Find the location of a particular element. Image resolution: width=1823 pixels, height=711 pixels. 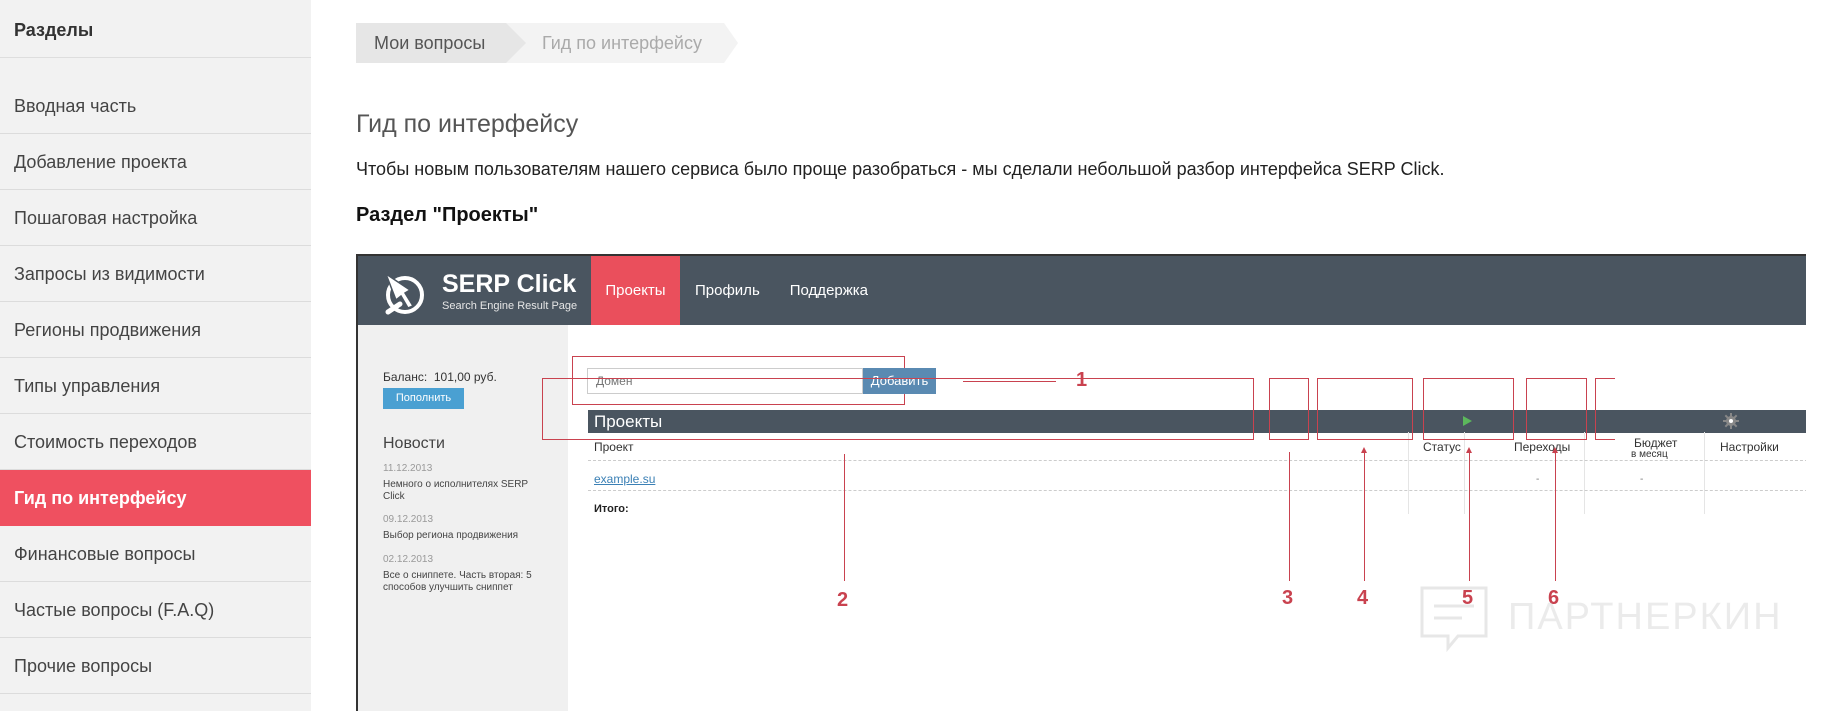

news-link: Выбор региона продвижения is located at coordinates (463, 536).